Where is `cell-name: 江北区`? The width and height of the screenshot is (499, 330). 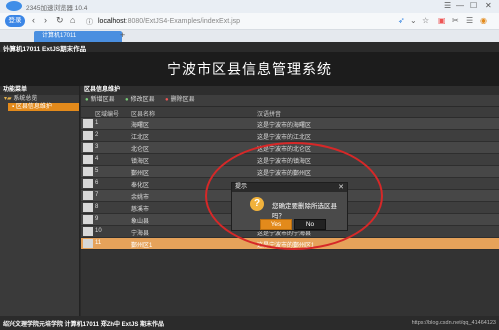 cell-name: 江北区 is located at coordinates (140, 138).